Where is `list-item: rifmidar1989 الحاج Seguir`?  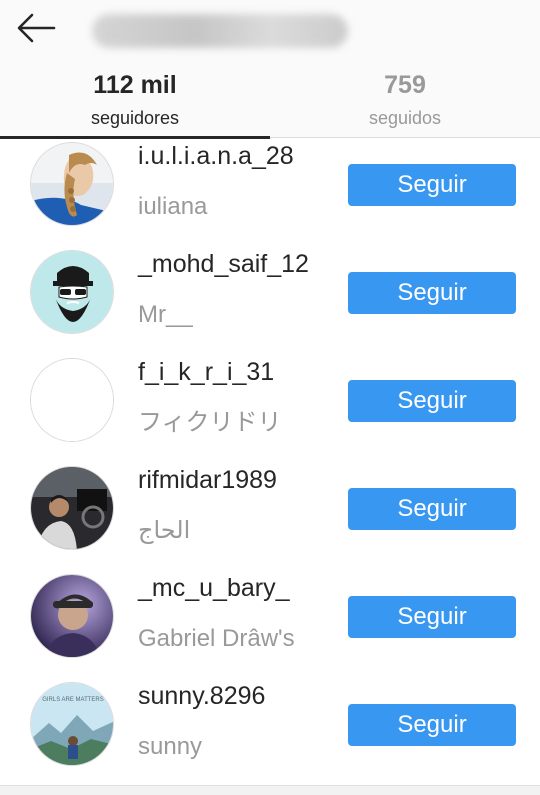 list-item: rifmidar1989 الحاج Seguir is located at coordinates (270, 517).